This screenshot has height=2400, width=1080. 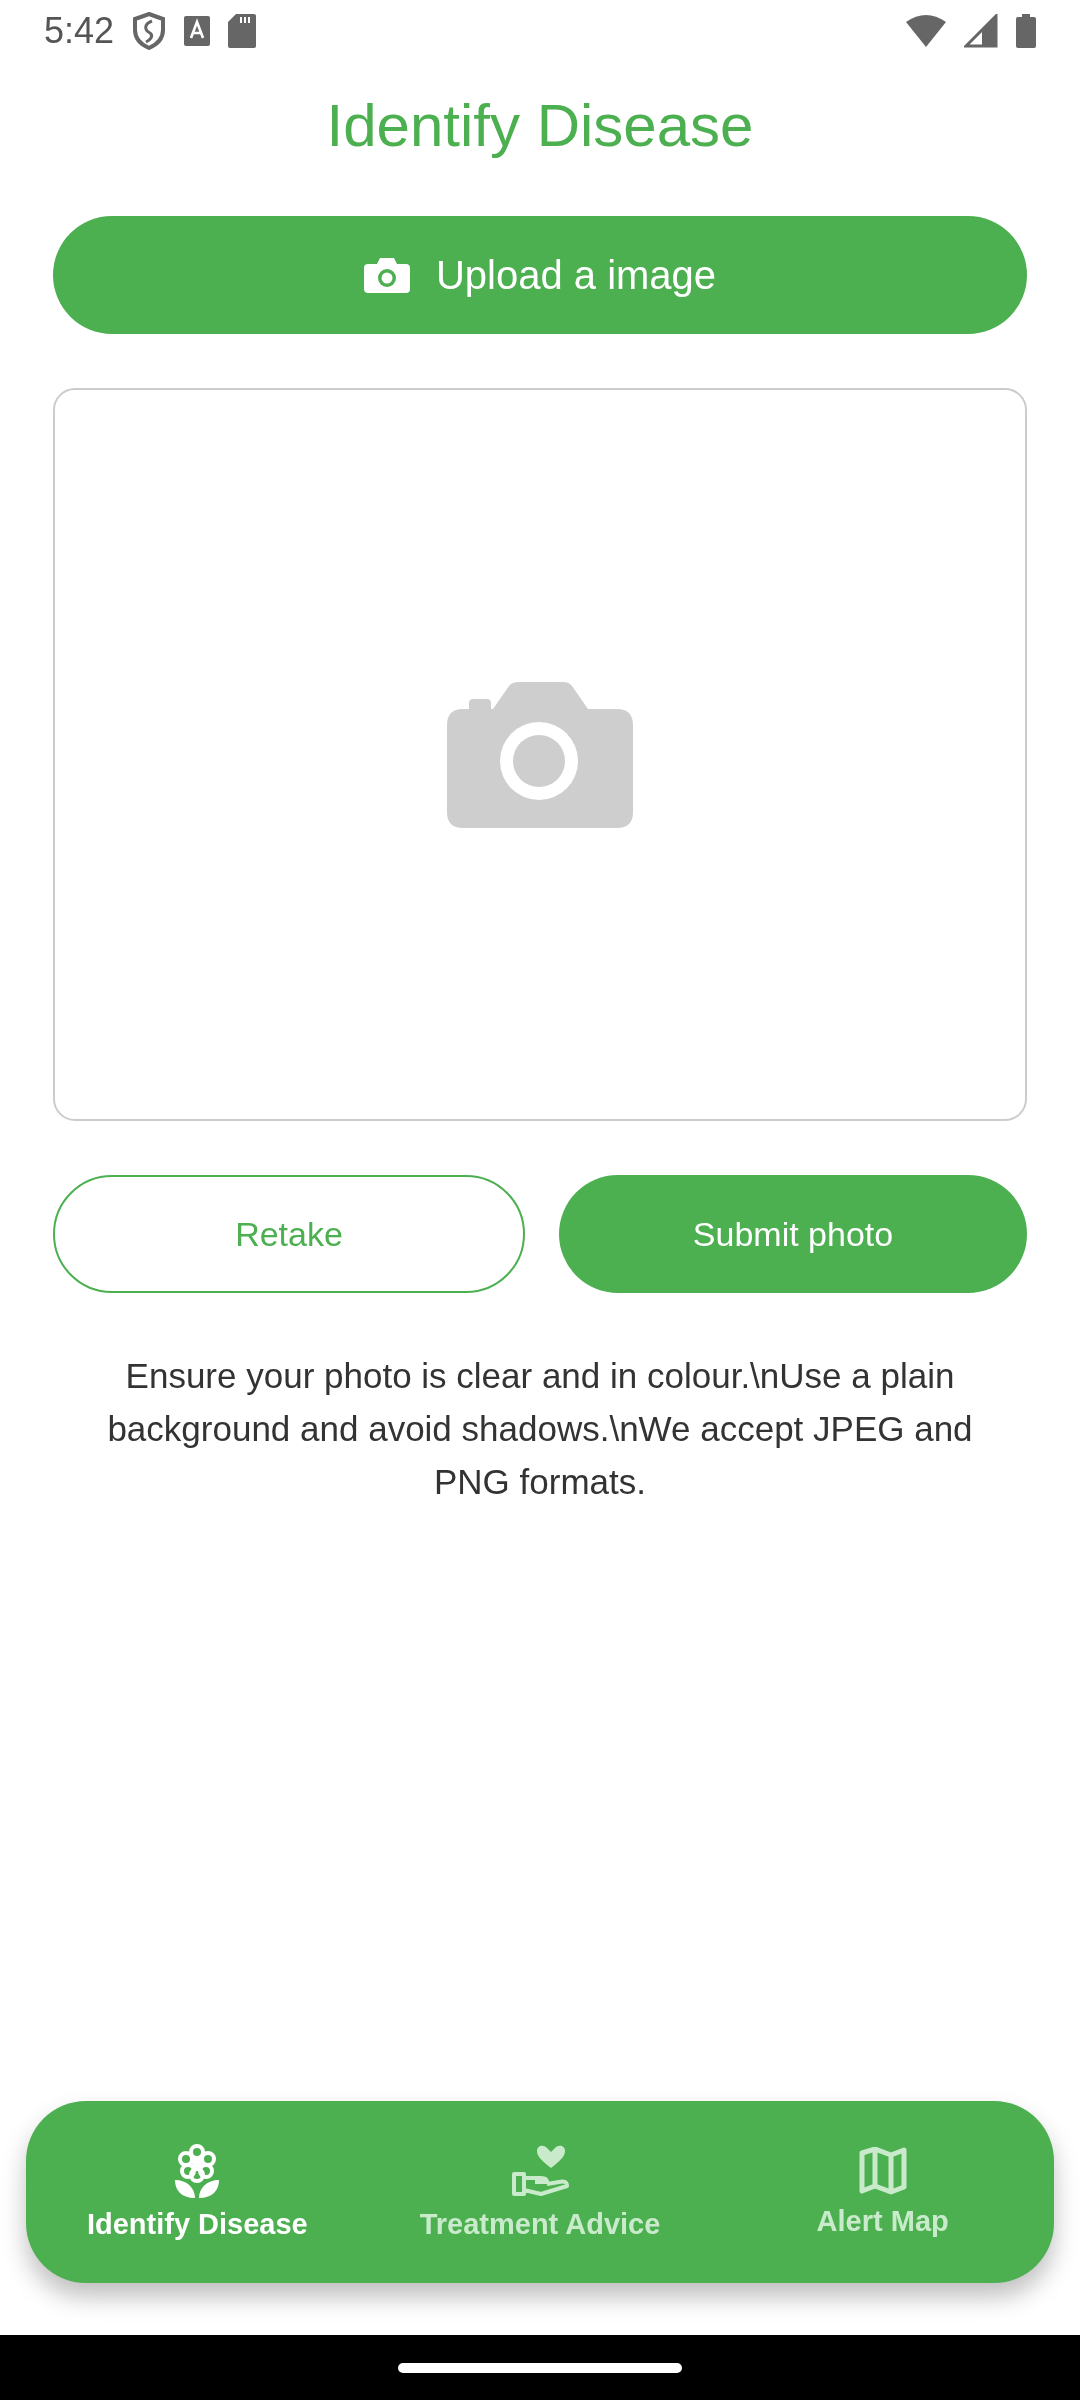 I want to click on shield-icon, so click(x=149, y=31).